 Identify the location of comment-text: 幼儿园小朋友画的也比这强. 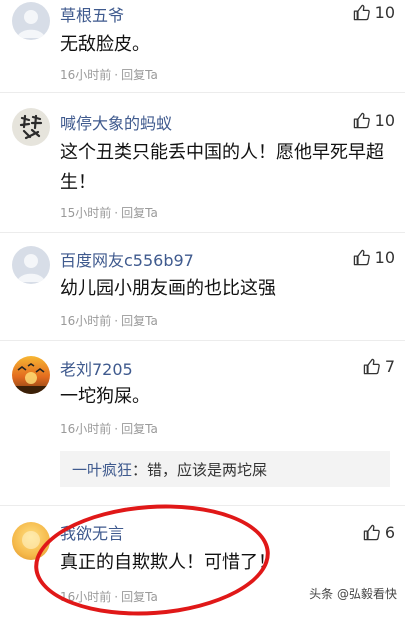
(168, 288).